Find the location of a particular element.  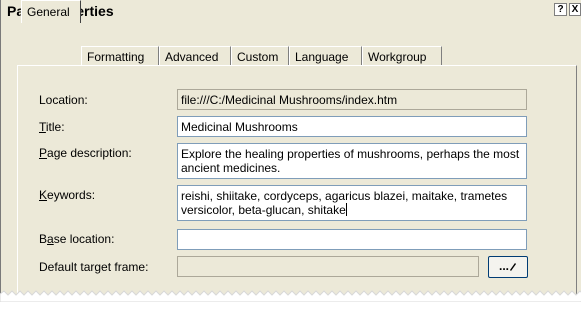

tab-label: General is located at coordinates (48, 12).